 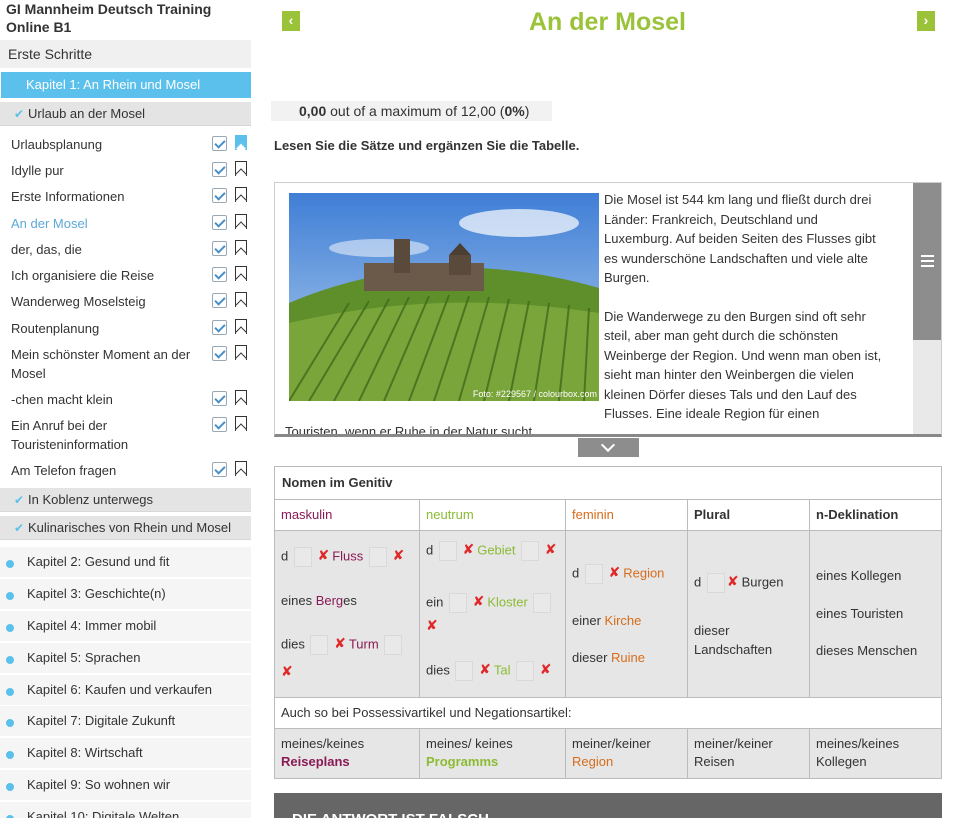 I want to click on sidebar-section-kulinarisches: ✔ Kulinarisches von Rhein und Mosel, so click(x=125, y=528).